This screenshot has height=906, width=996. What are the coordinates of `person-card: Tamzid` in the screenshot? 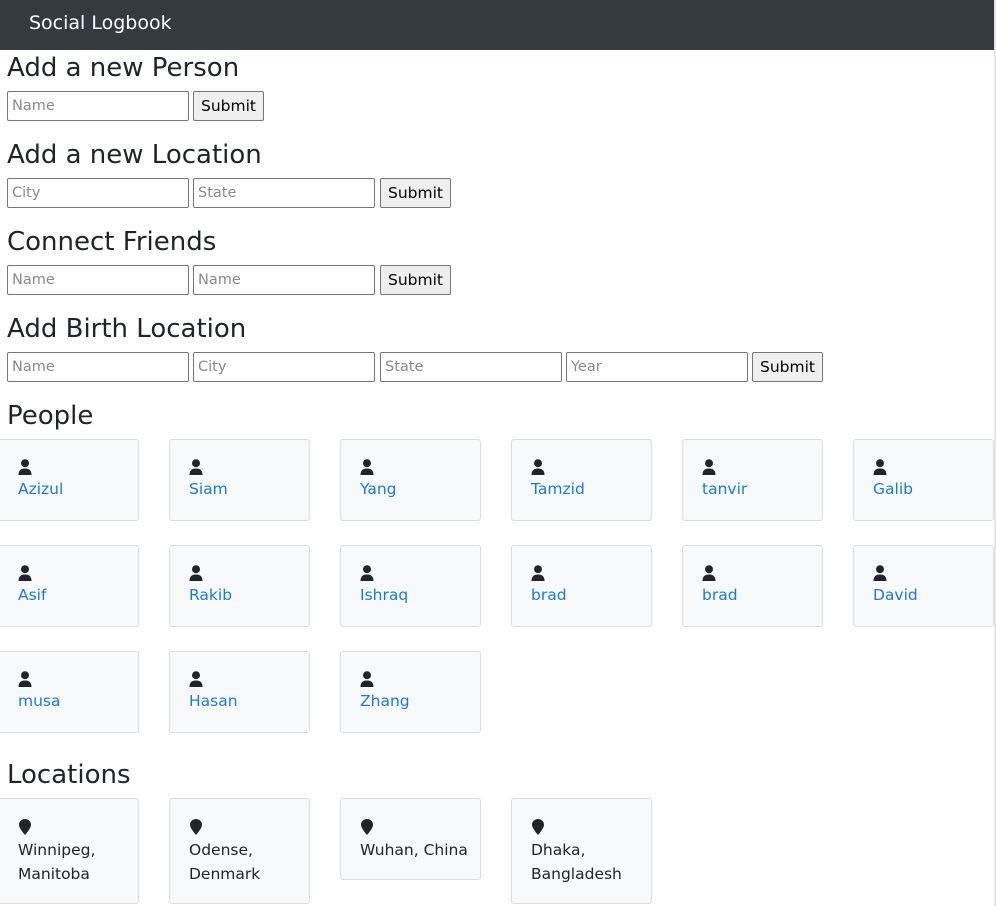 It's located at (581, 480).